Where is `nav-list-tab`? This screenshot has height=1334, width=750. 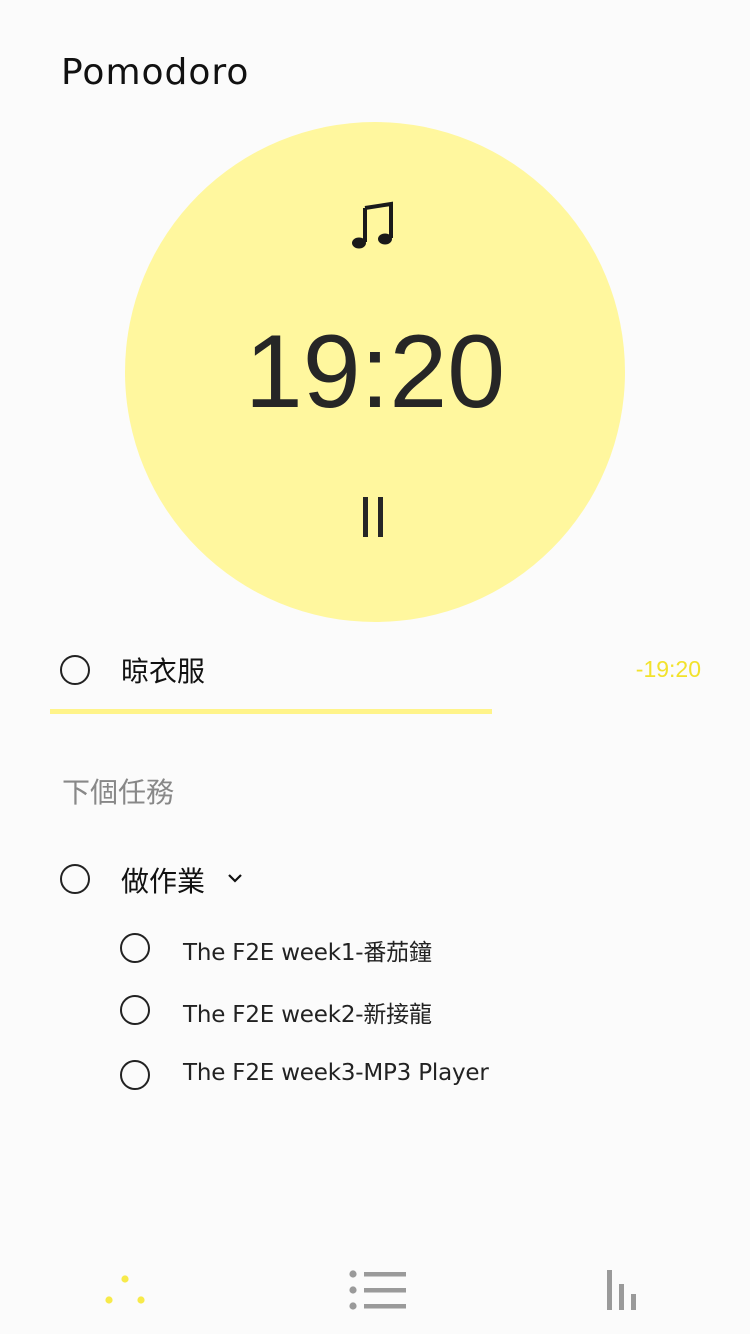
nav-list-tab is located at coordinates (380, 1292).